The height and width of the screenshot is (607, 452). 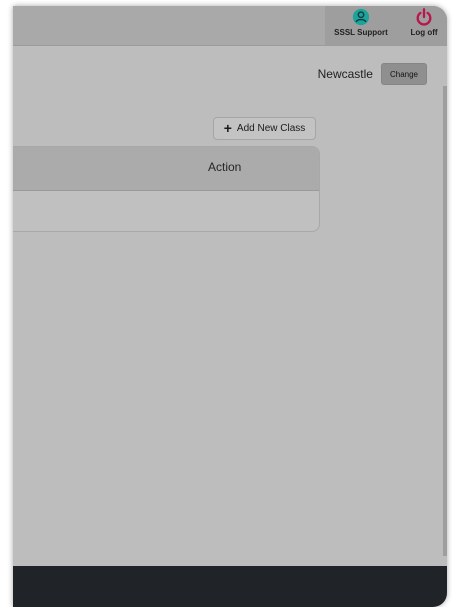 I want to click on add-new-class-button: + Add New Class, so click(x=264, y=128).